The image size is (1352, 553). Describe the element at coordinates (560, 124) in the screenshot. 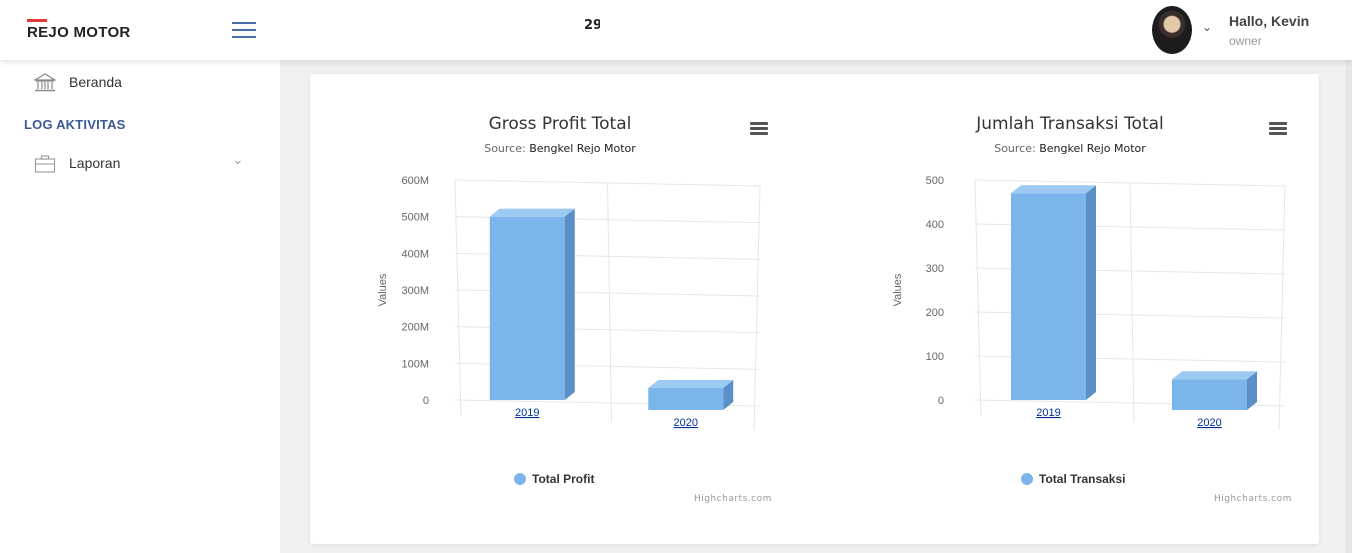

I see `chart-title: Gross Profit Total` at that location.